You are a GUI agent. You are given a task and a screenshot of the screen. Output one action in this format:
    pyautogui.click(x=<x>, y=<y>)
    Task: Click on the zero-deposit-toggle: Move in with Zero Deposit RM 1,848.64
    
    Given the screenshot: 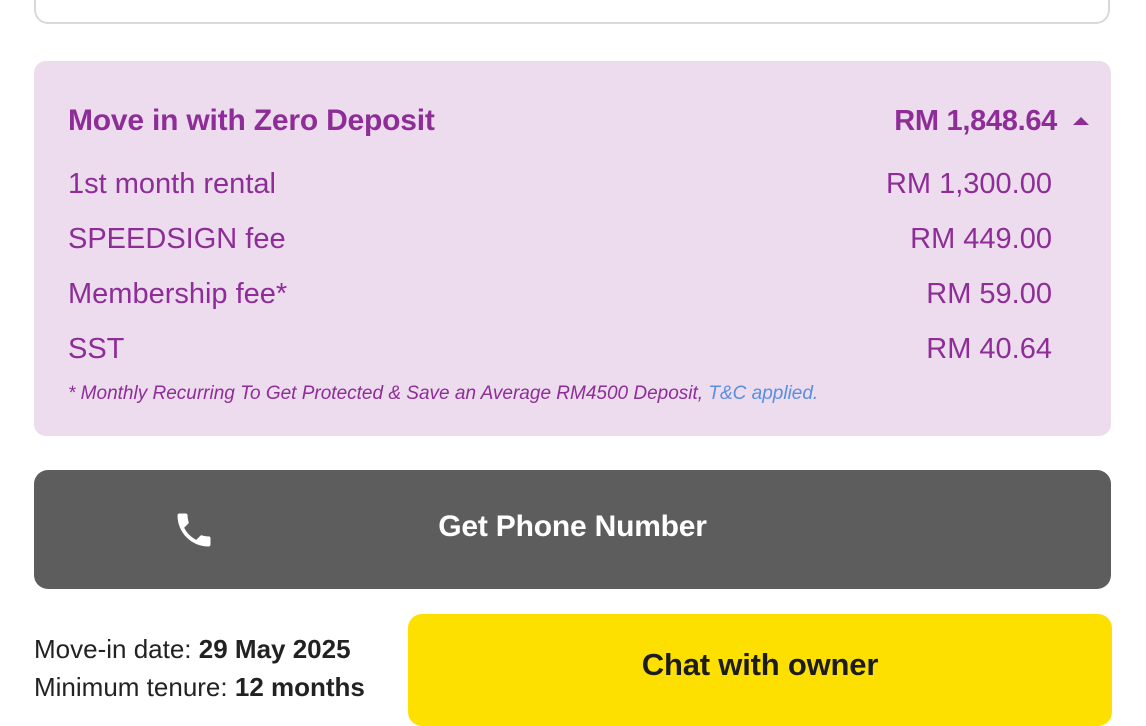 What is the action you would take?
    pyautogui.click(x=579, y=121)
    